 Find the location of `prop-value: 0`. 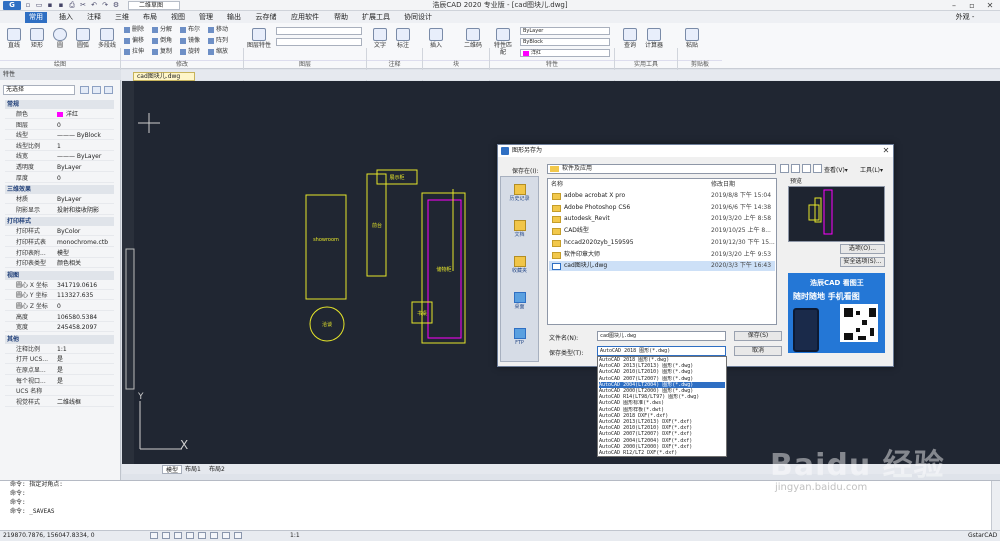

prop-value: 0 is located at coordinates (59, 178).